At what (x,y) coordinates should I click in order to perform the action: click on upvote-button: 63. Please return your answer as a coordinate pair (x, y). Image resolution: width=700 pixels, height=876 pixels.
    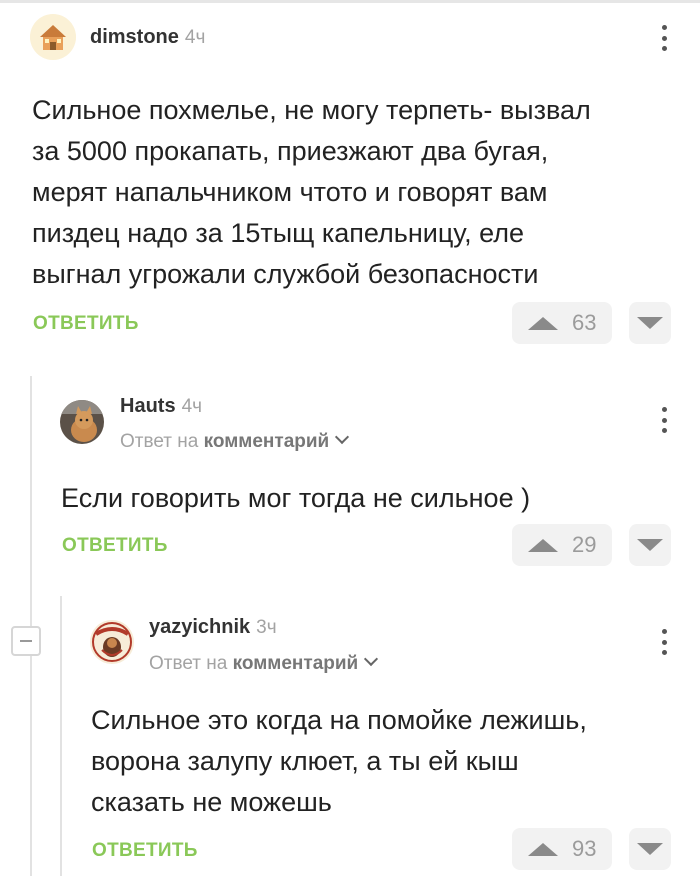
    Looking at the image, I should click on (562, 323).